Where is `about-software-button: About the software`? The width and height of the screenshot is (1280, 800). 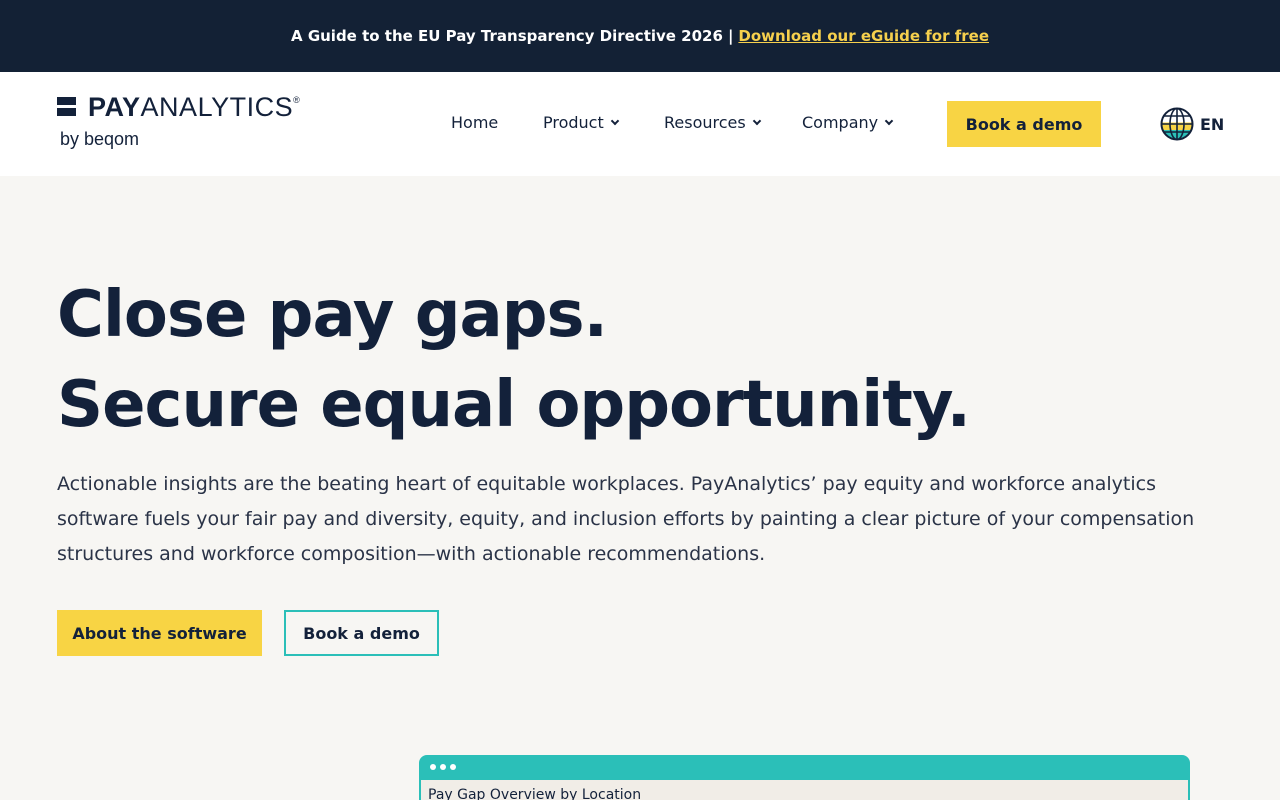
about-software-button: About the software is located at coordinates (159, 633).